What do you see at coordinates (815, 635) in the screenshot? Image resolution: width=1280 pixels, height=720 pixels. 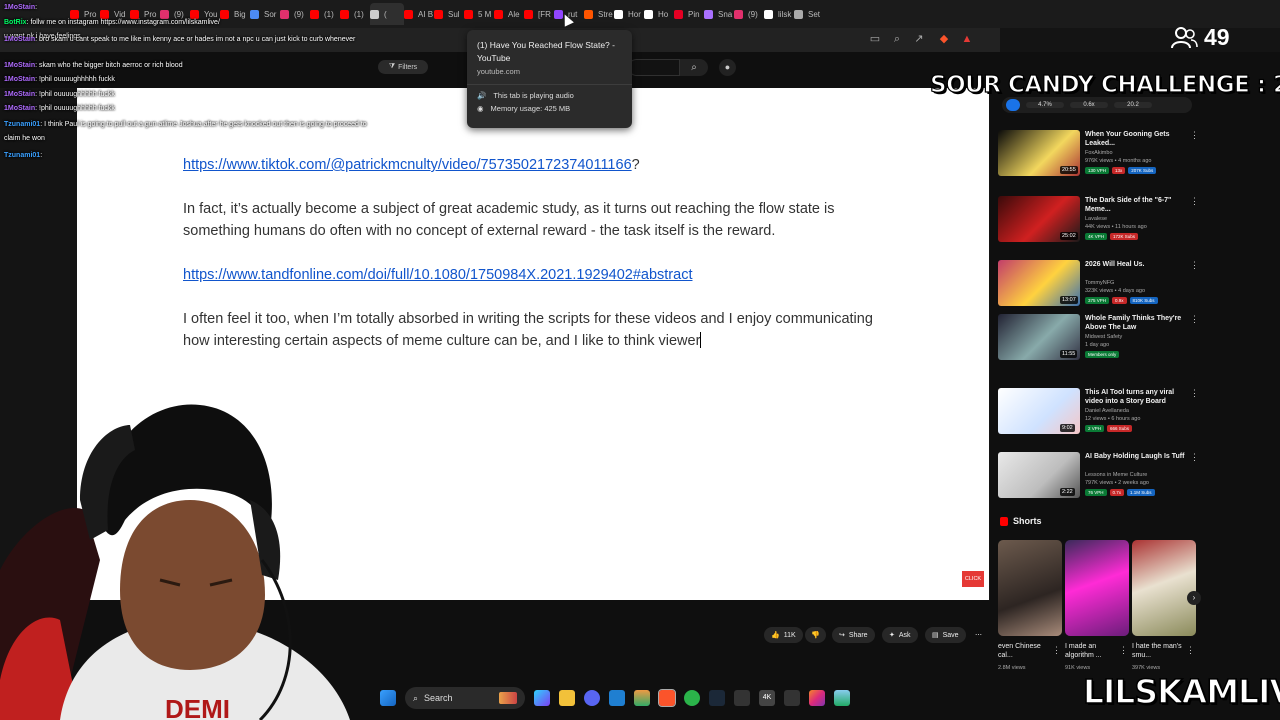 I see `dislike-button: 👎` at bounding box center [815, 635].